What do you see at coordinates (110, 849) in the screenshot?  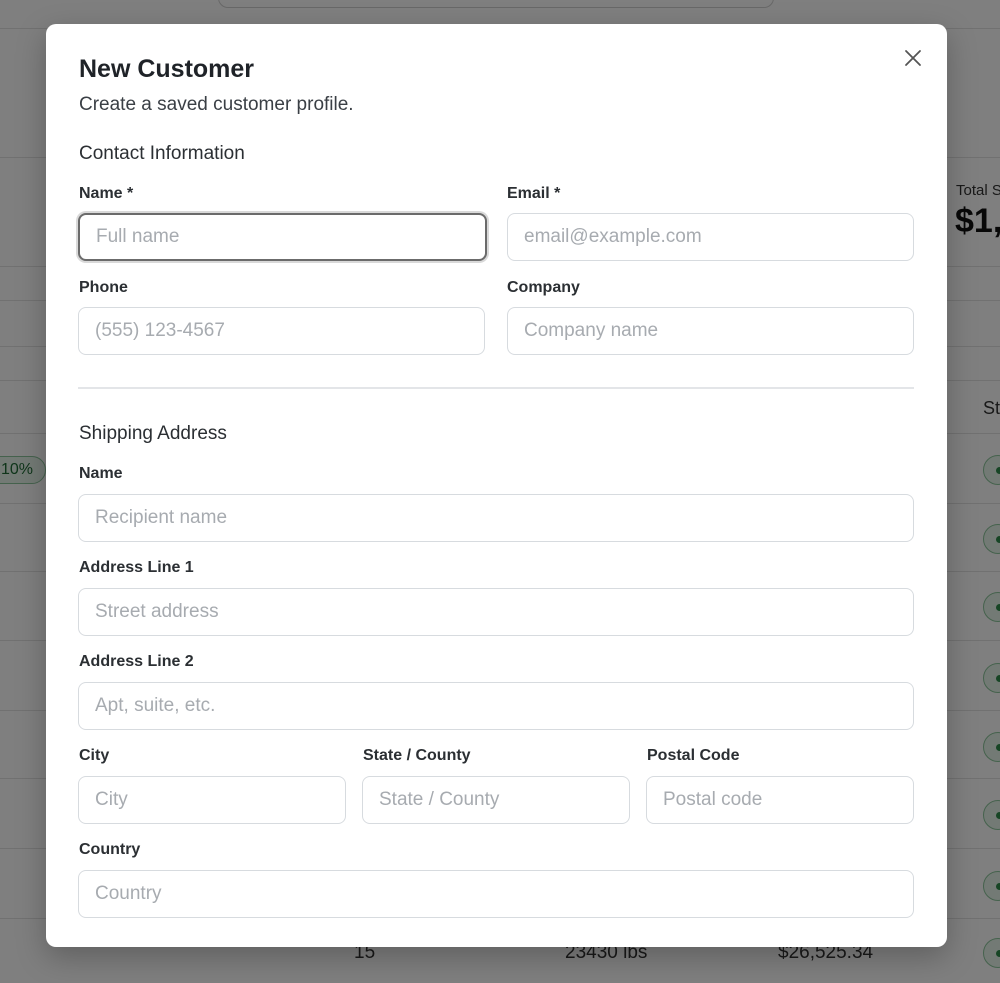 I see `country-label: Country` at bounding box center [110, 849].